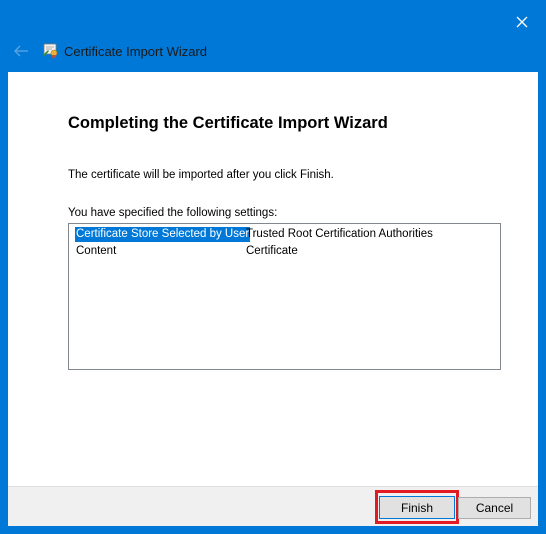 The image size is (546, 534). I want to click on back-button, so click(21, 51).